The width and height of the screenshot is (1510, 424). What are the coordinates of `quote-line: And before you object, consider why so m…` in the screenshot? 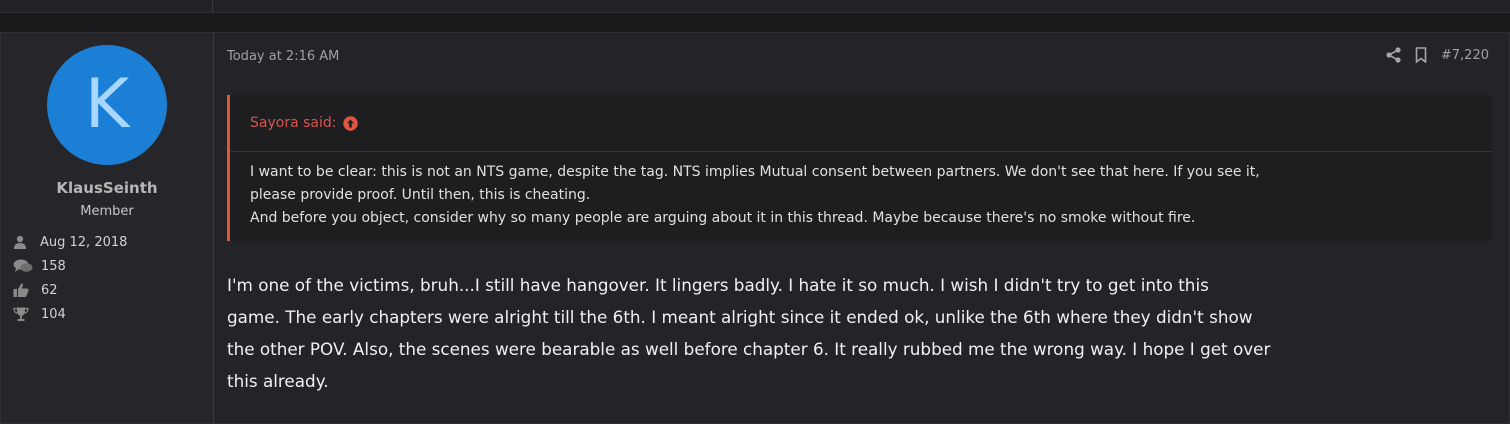 It's located at (723, 218).